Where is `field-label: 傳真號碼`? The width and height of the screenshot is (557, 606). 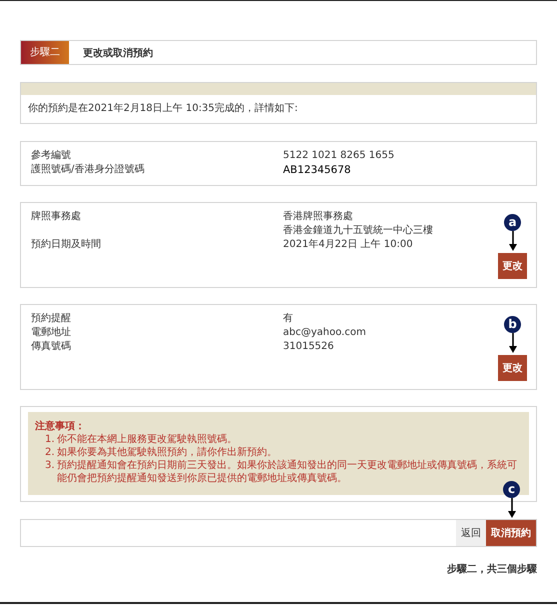 field-label: 傳真號碼 is located at coordinates (51, 347).